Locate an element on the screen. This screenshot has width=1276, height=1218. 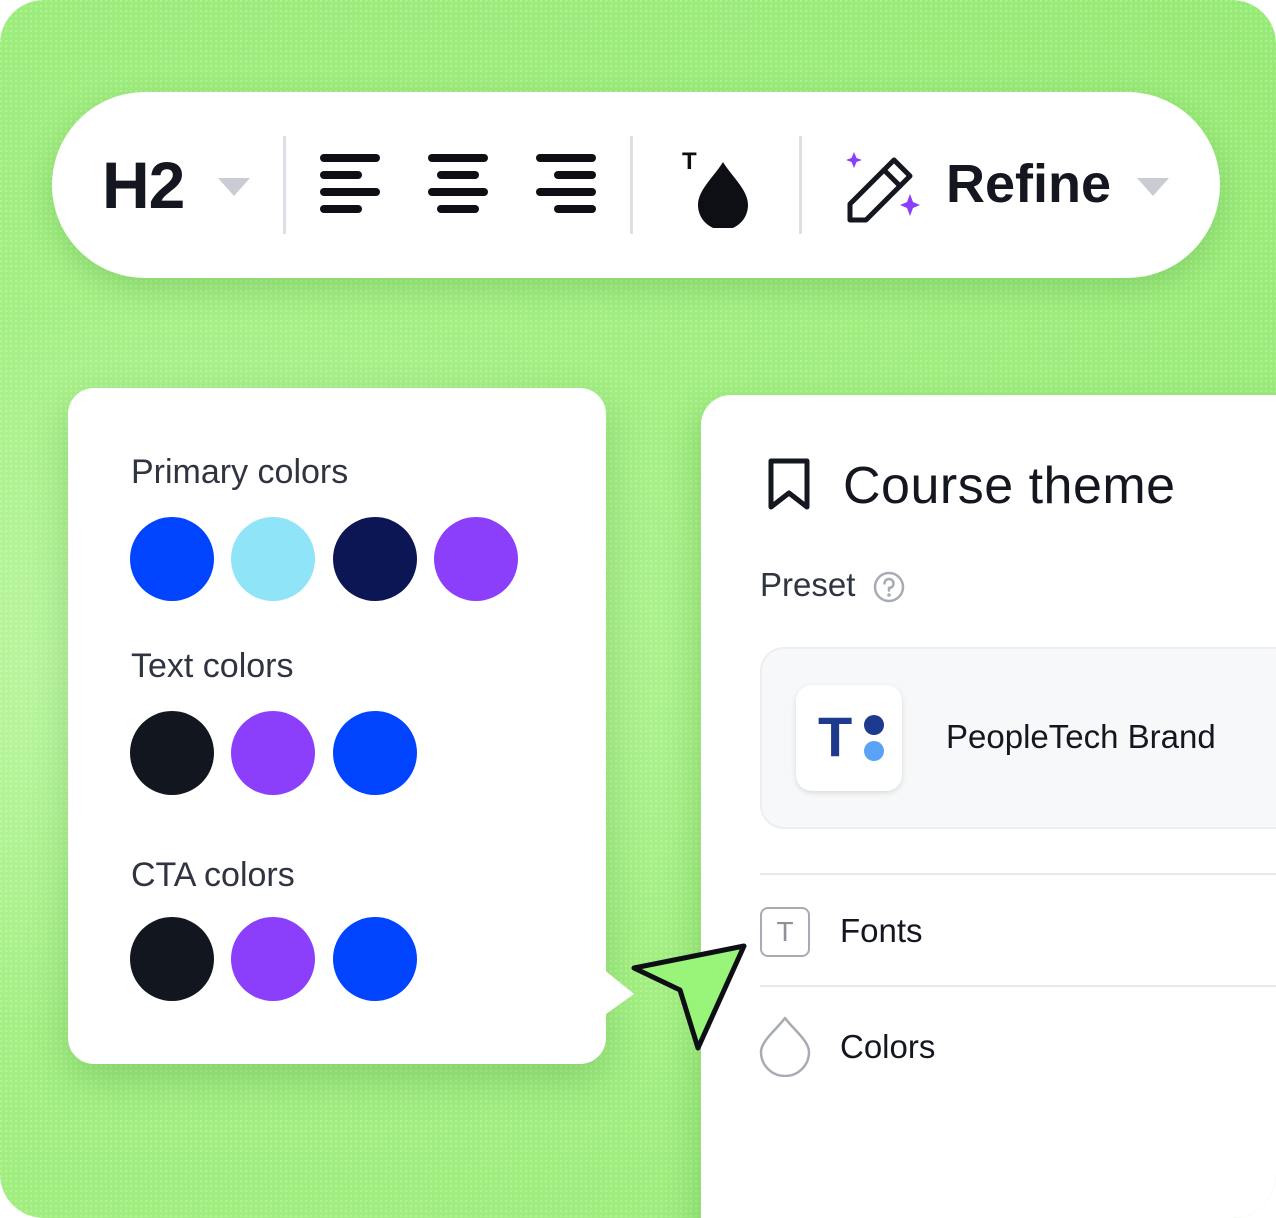
align-center-icon is located at coordinates (459, 184).